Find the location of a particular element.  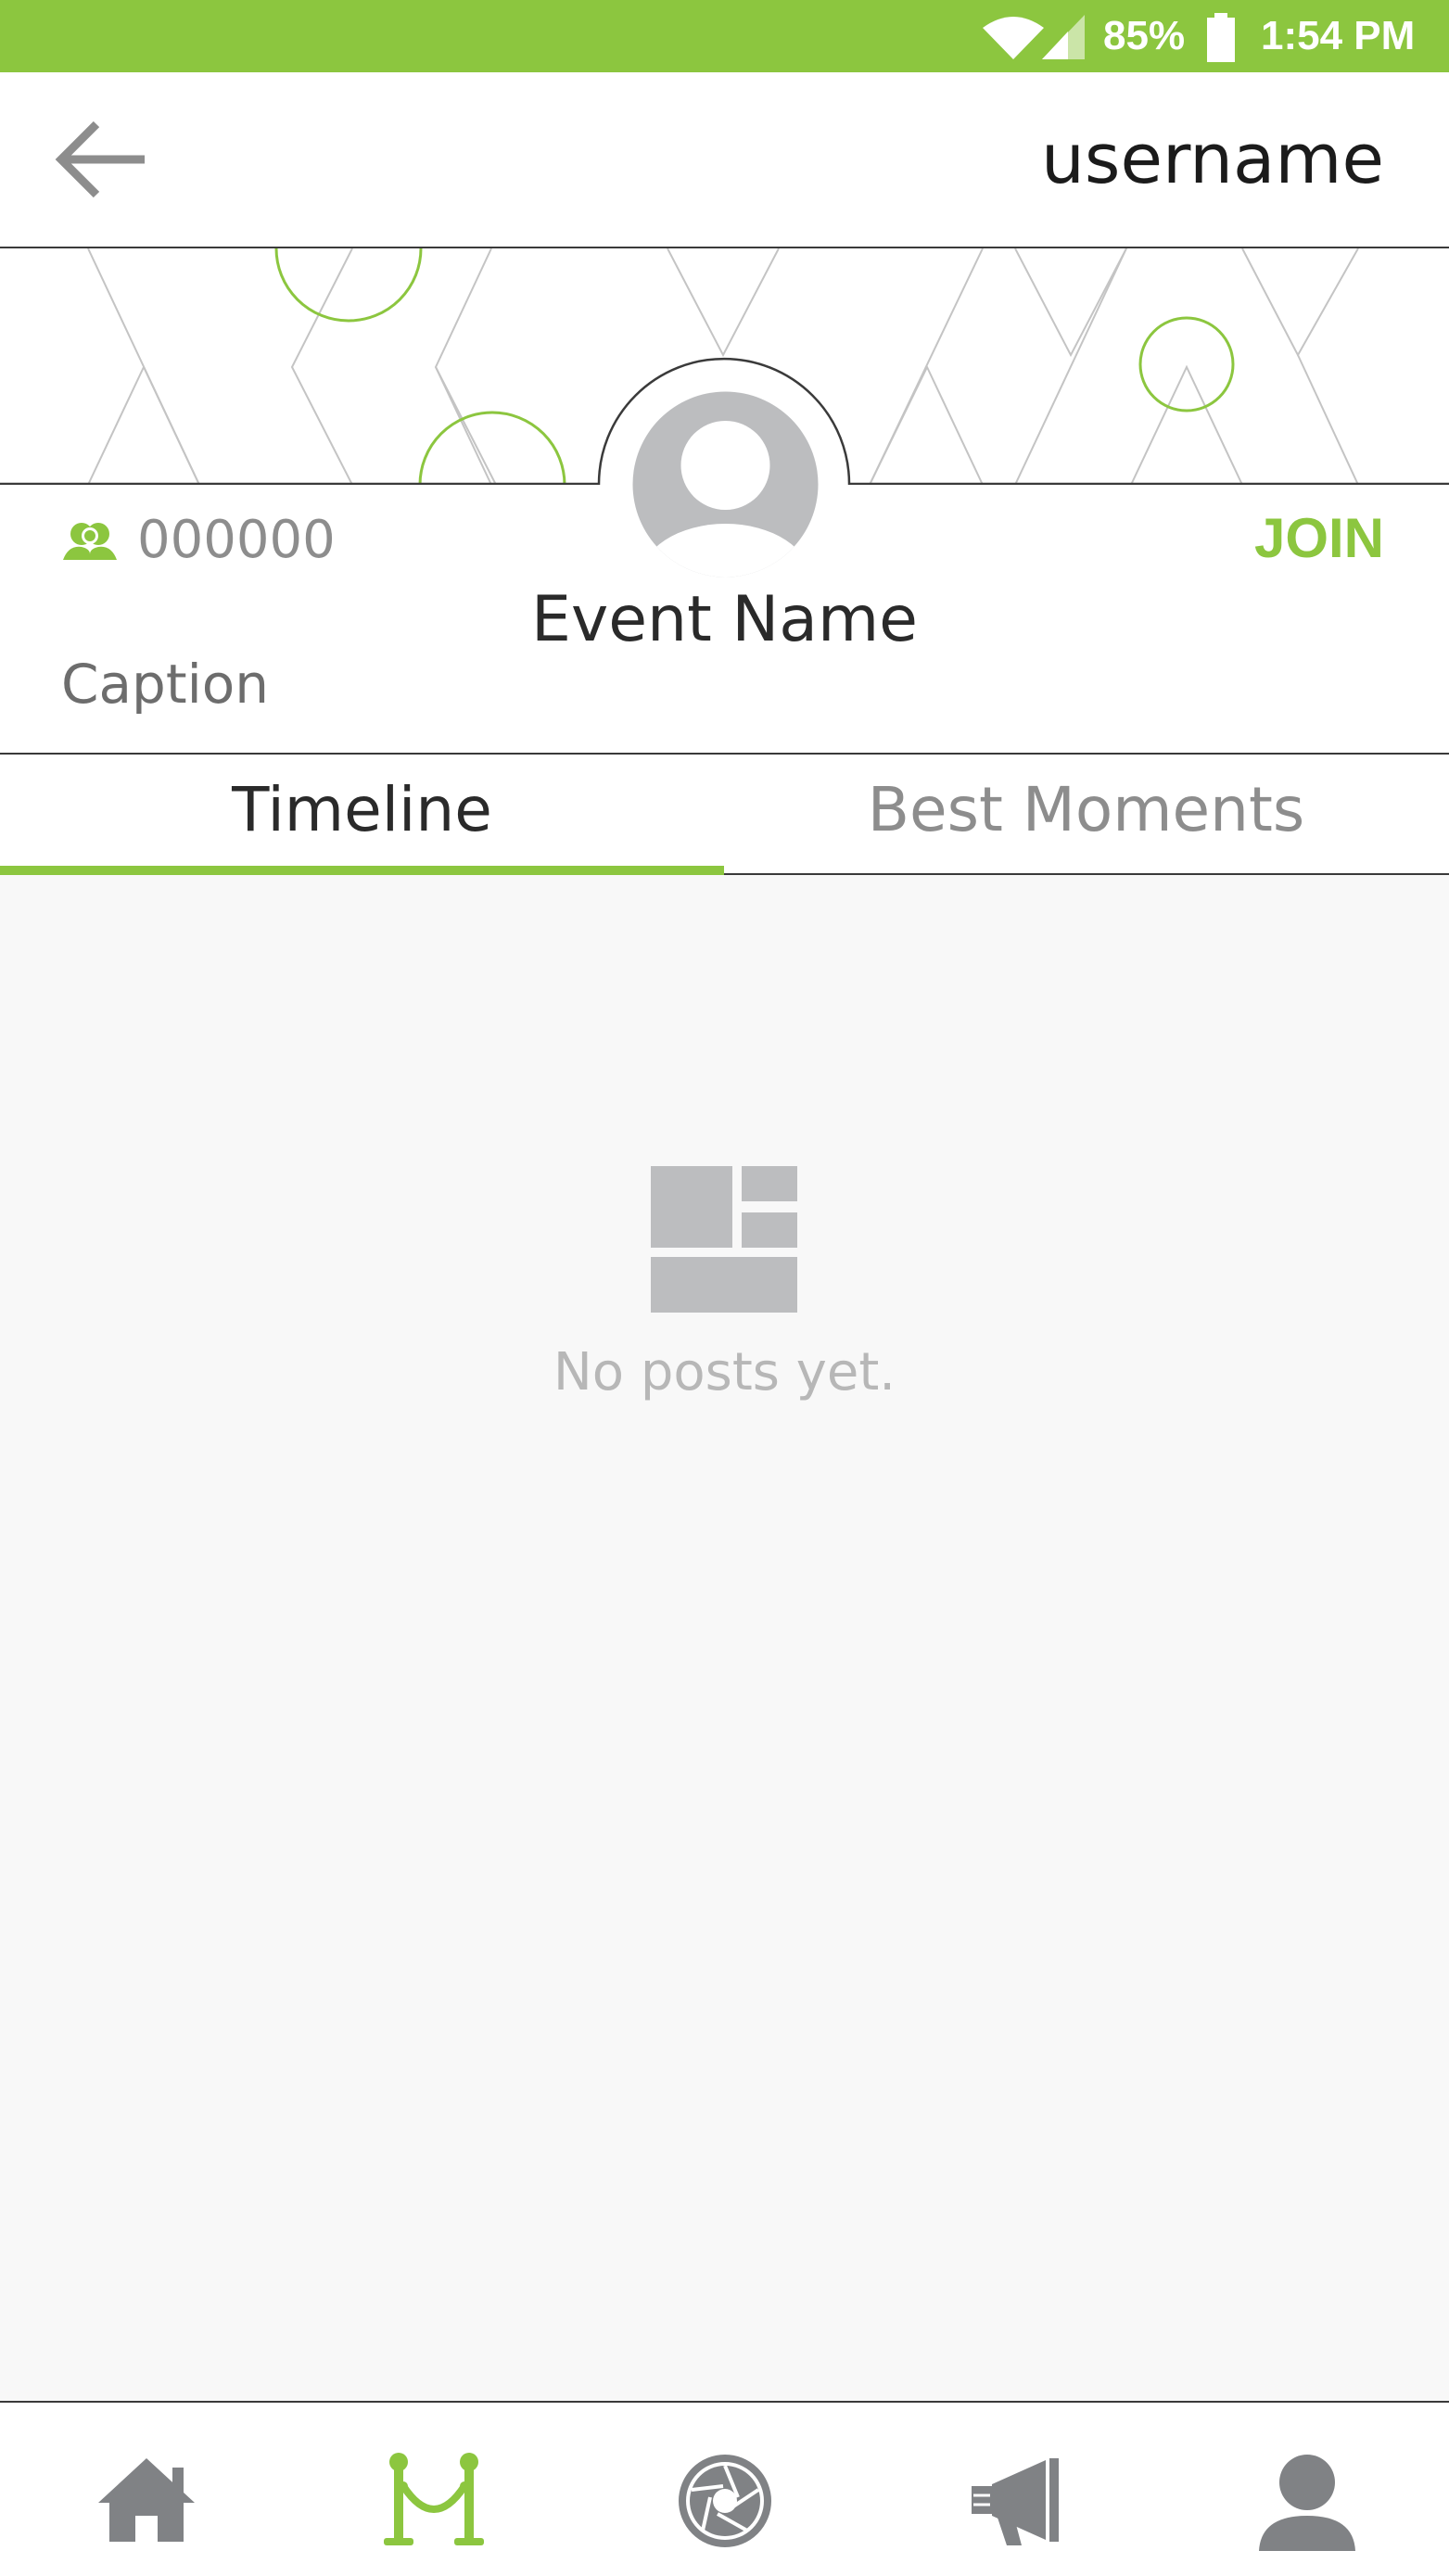

username-title: username is located at coordinates (1212, 159).